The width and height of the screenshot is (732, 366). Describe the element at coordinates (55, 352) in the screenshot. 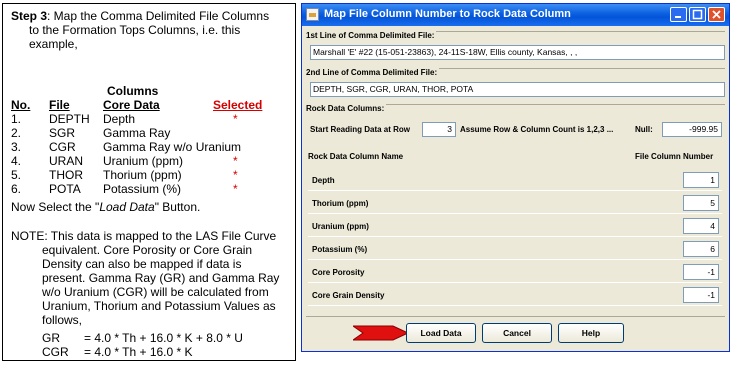

I see `formula-name: CGR` at that location.